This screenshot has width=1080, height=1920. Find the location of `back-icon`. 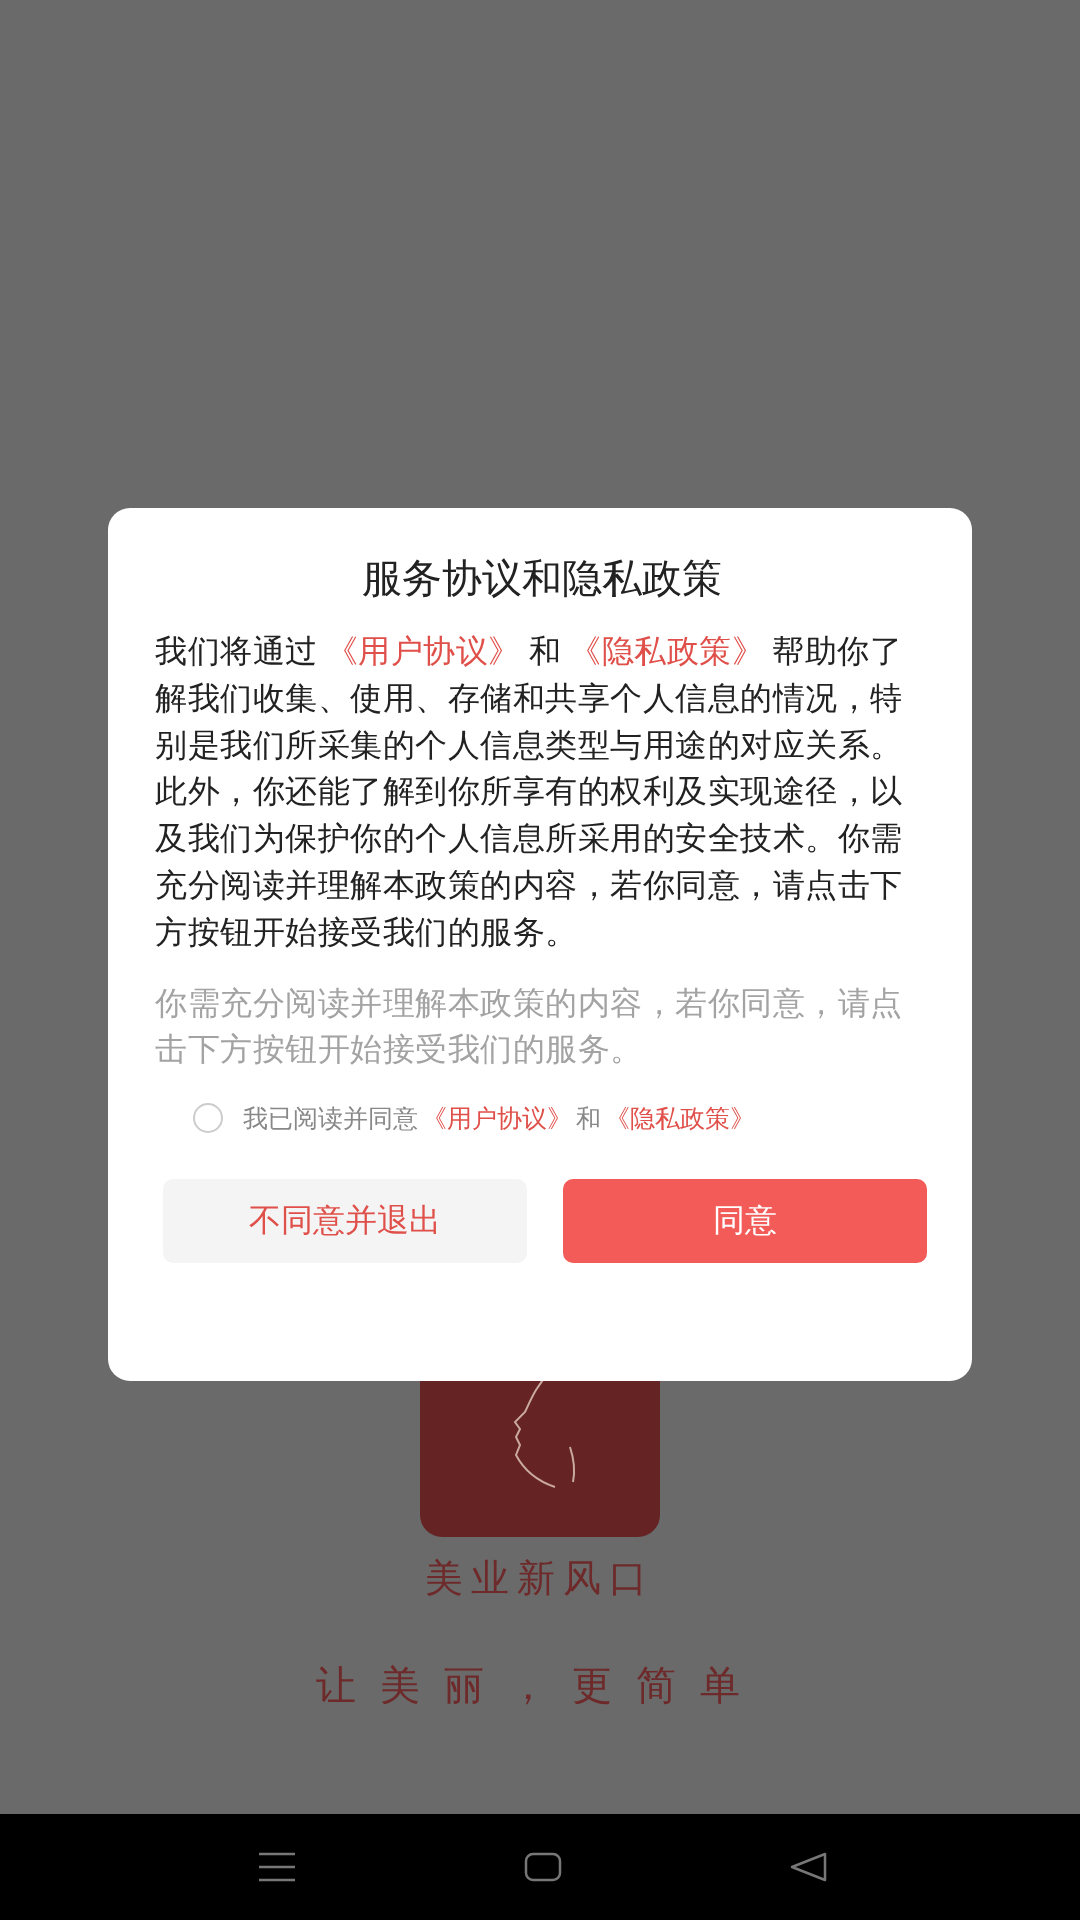

back-icon is located at coordinates (809, 1867).